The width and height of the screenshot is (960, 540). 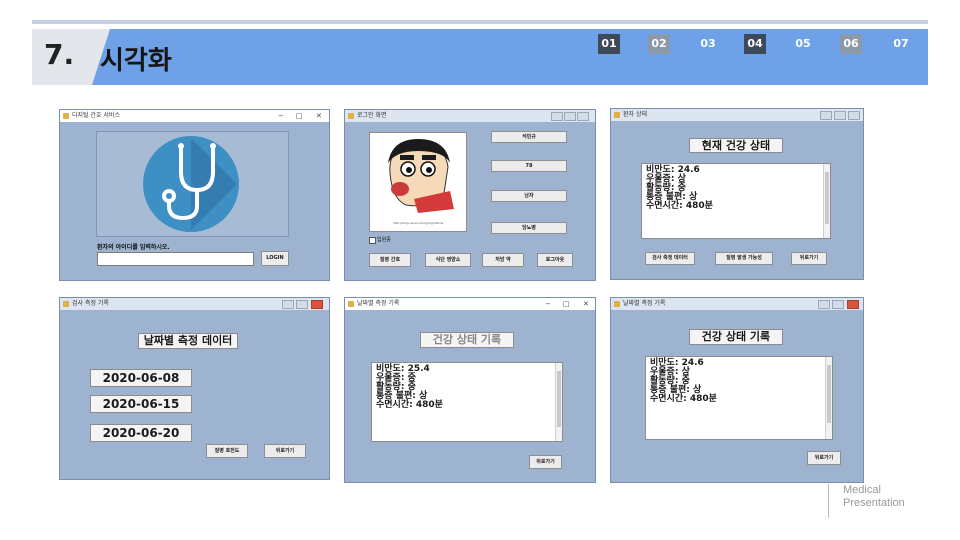 I want to click on footer-label-medical: Medical, so click(x=862, y=490).